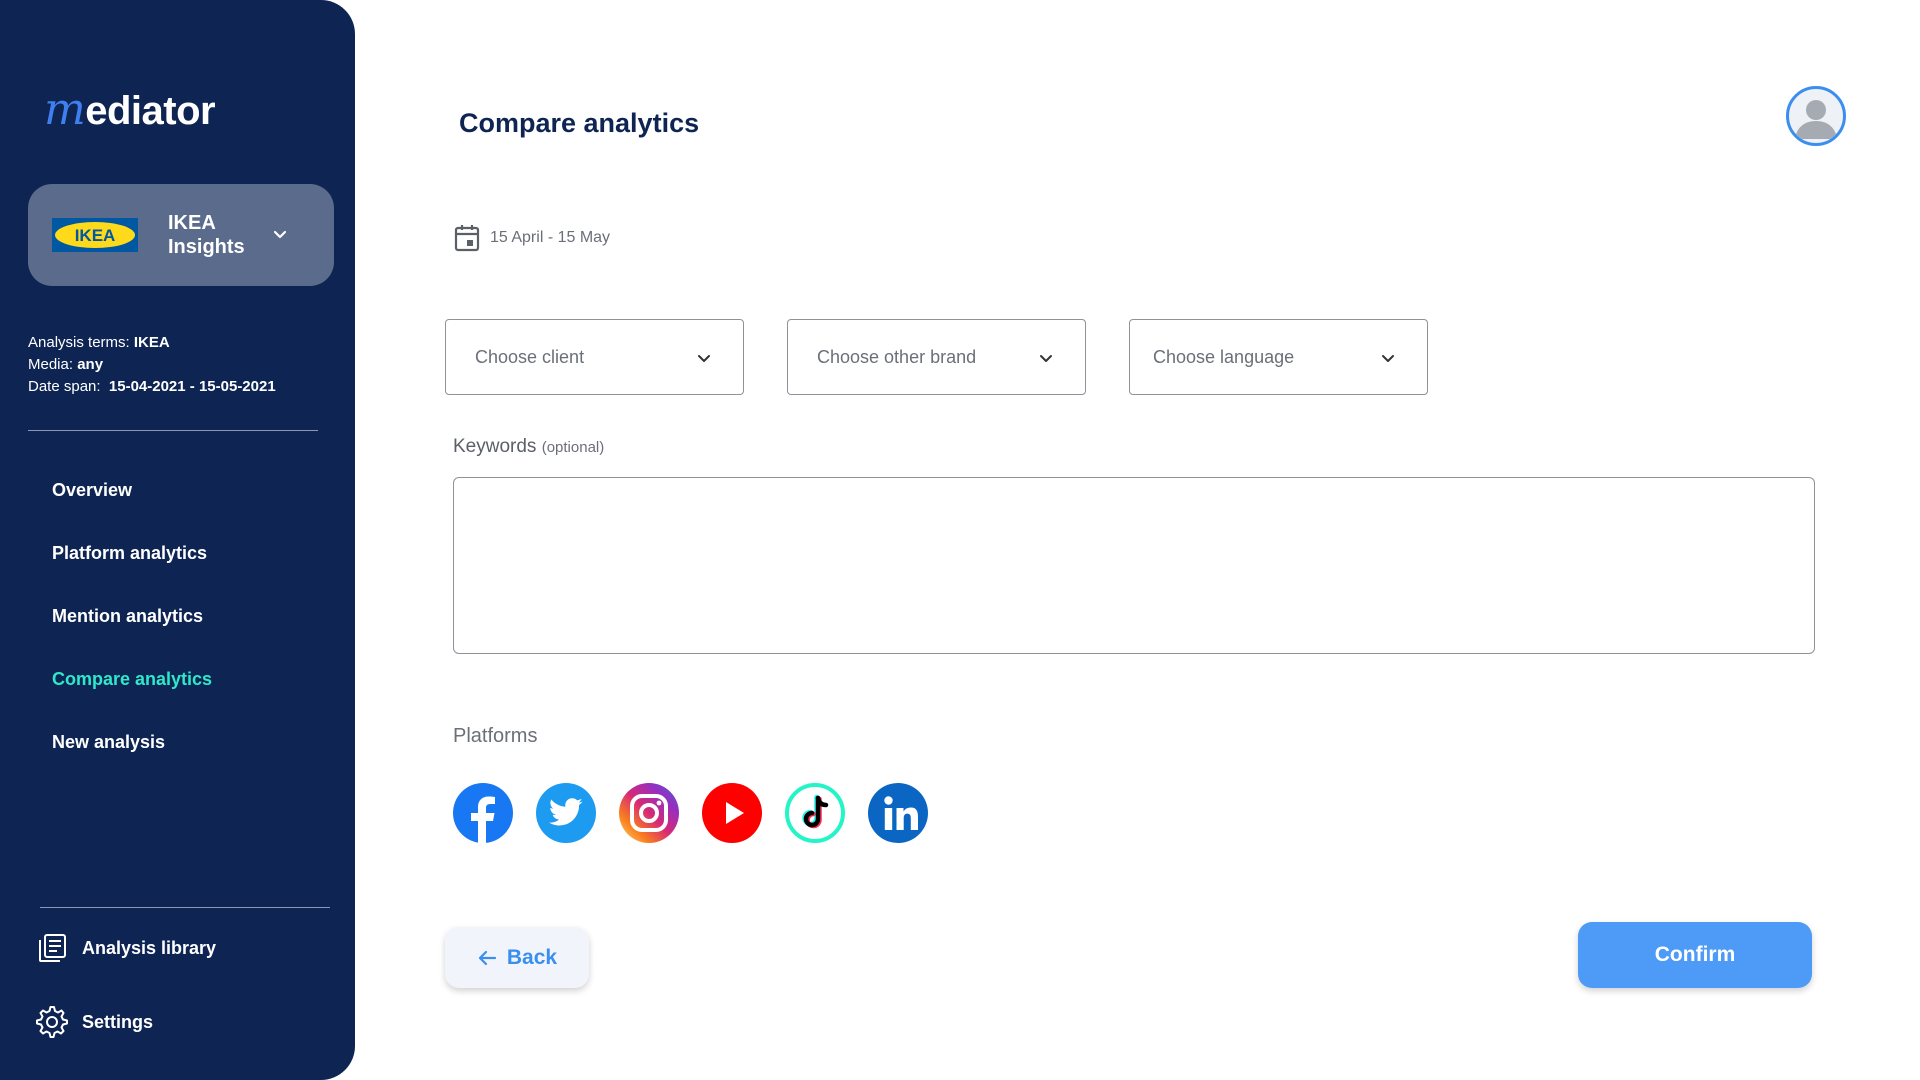 This screenshot has height=1080, width=1920. I want to click on analysis-terms-value: IKEA, so click(151, 342).